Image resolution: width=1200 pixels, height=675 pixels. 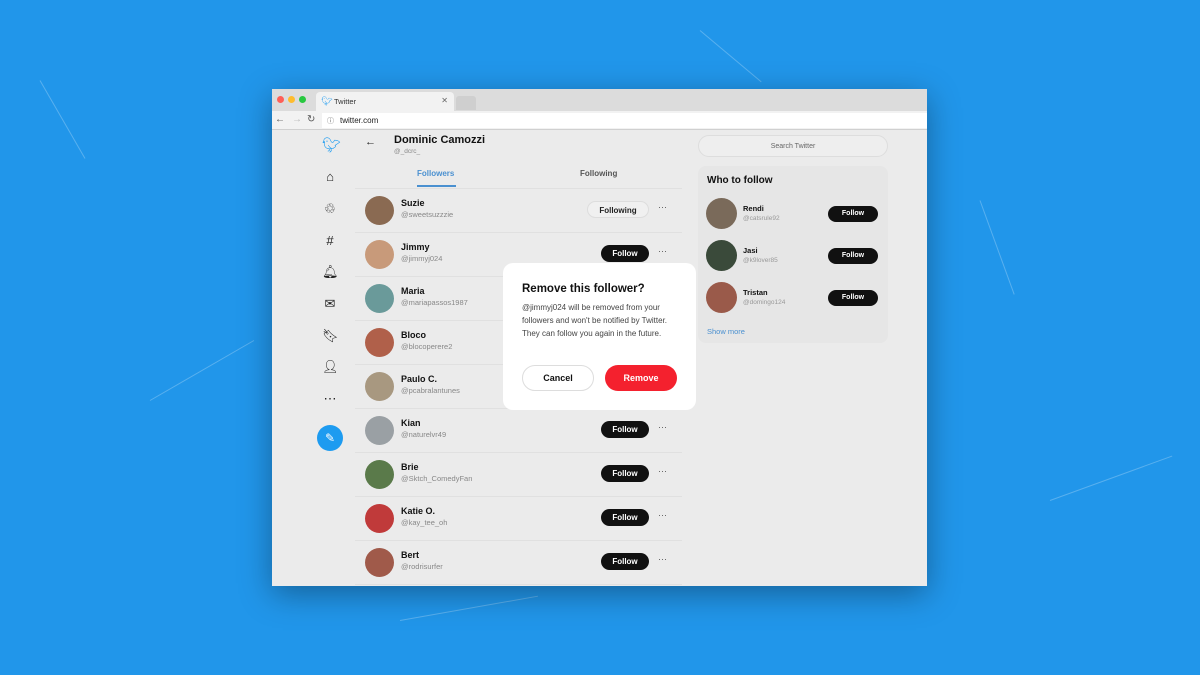 I want to click on follower-name: Jimmy, so click(x=415, y=247).